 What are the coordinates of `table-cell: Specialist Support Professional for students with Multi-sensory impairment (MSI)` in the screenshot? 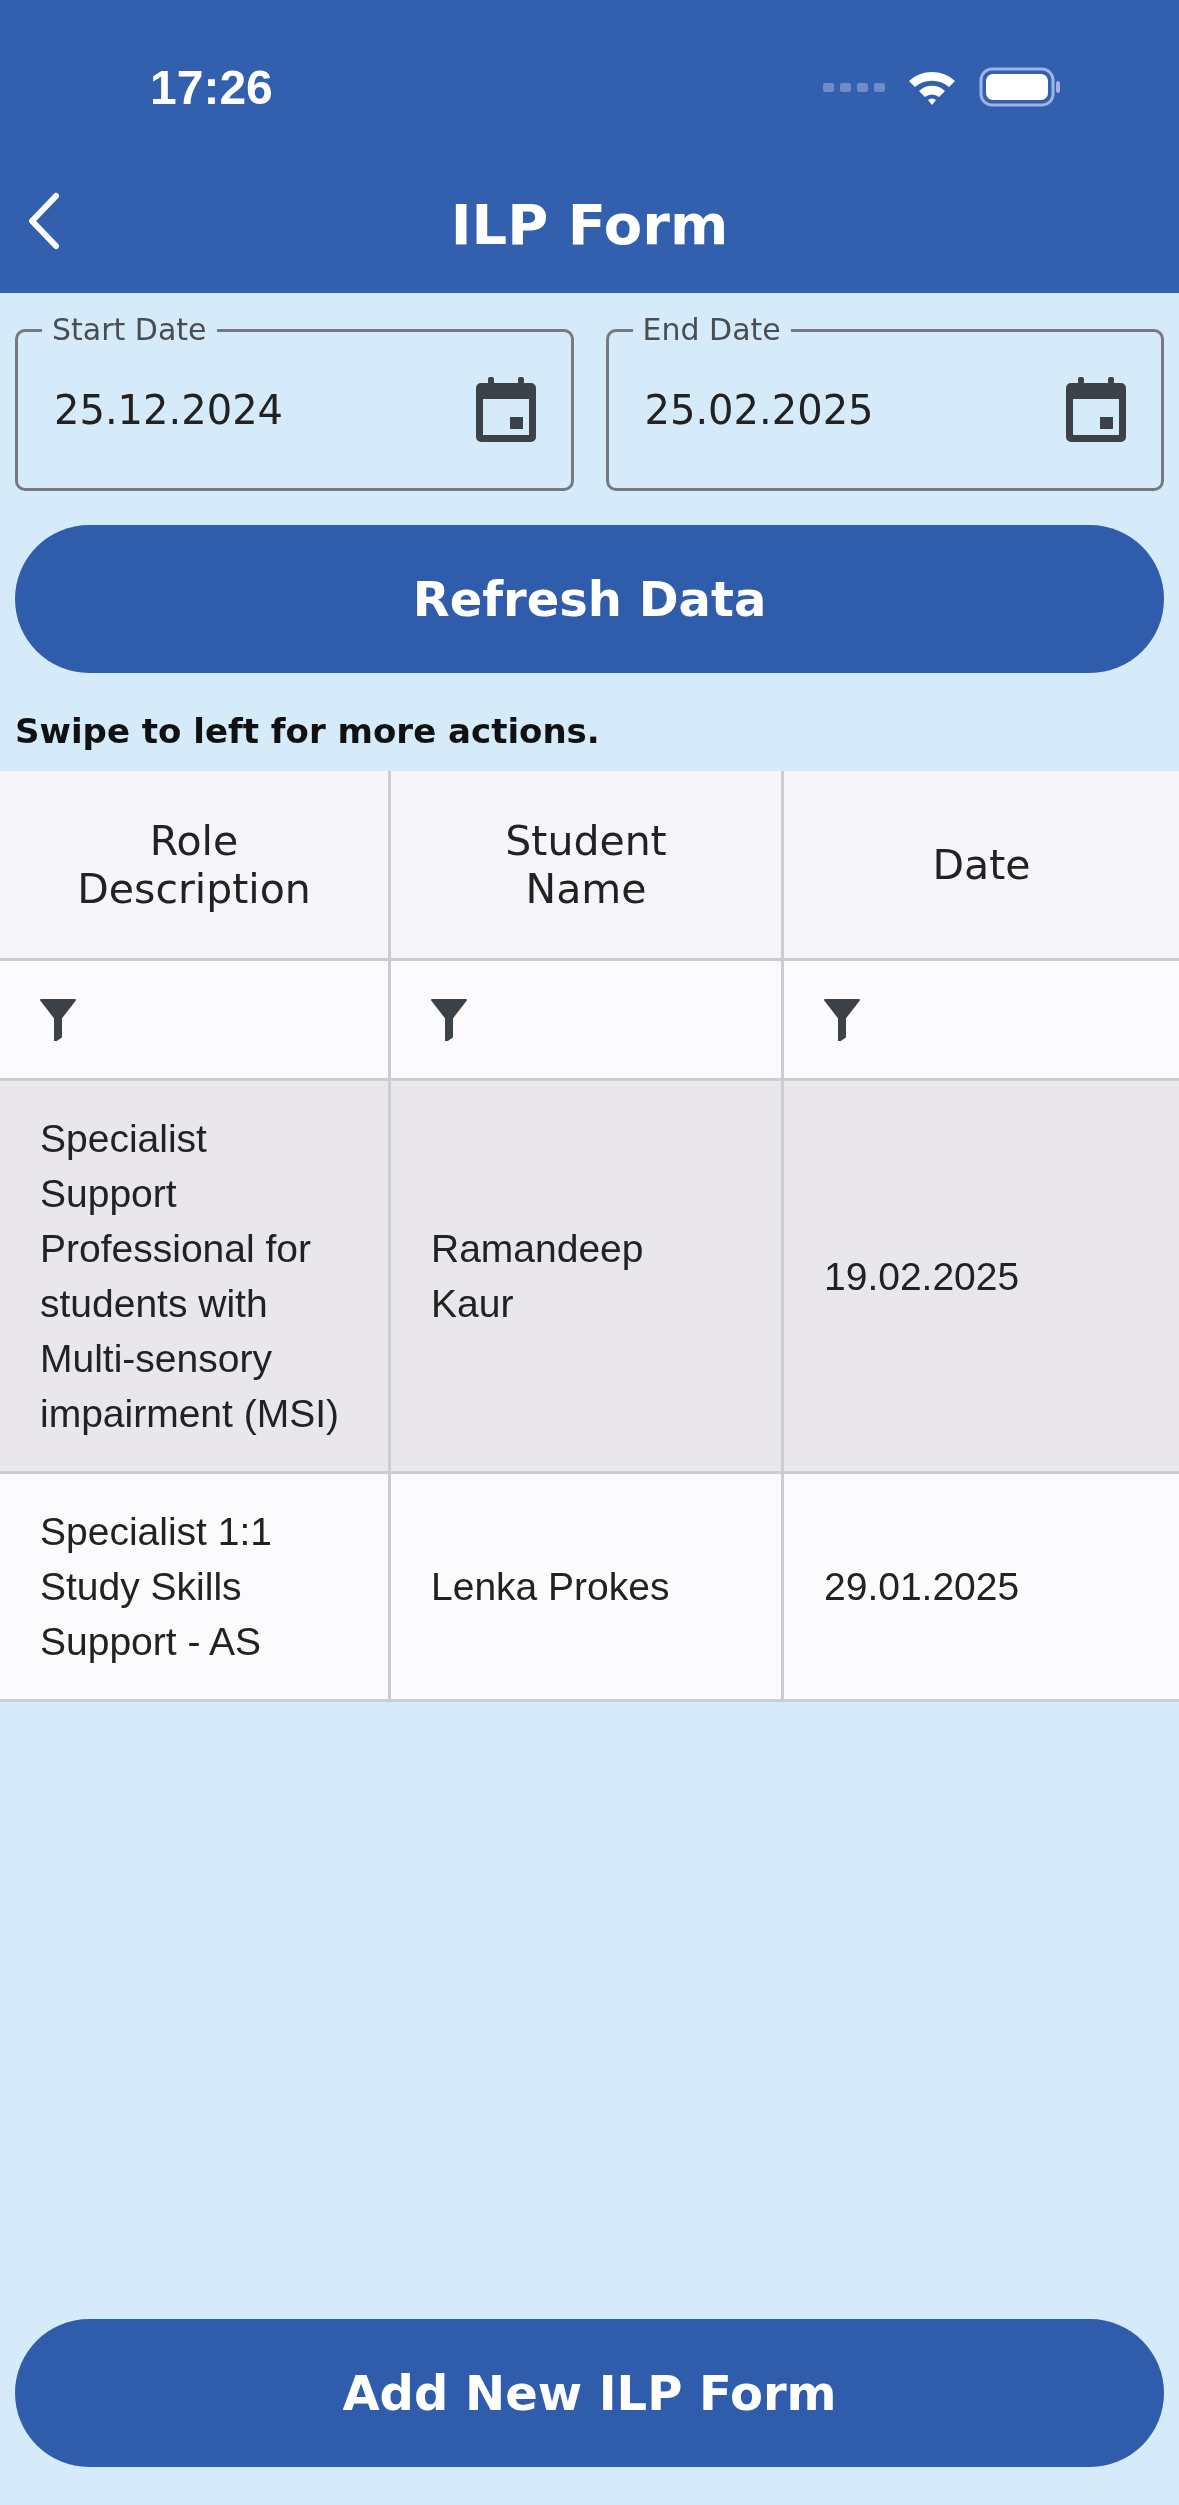 It's located at (195, 1277).